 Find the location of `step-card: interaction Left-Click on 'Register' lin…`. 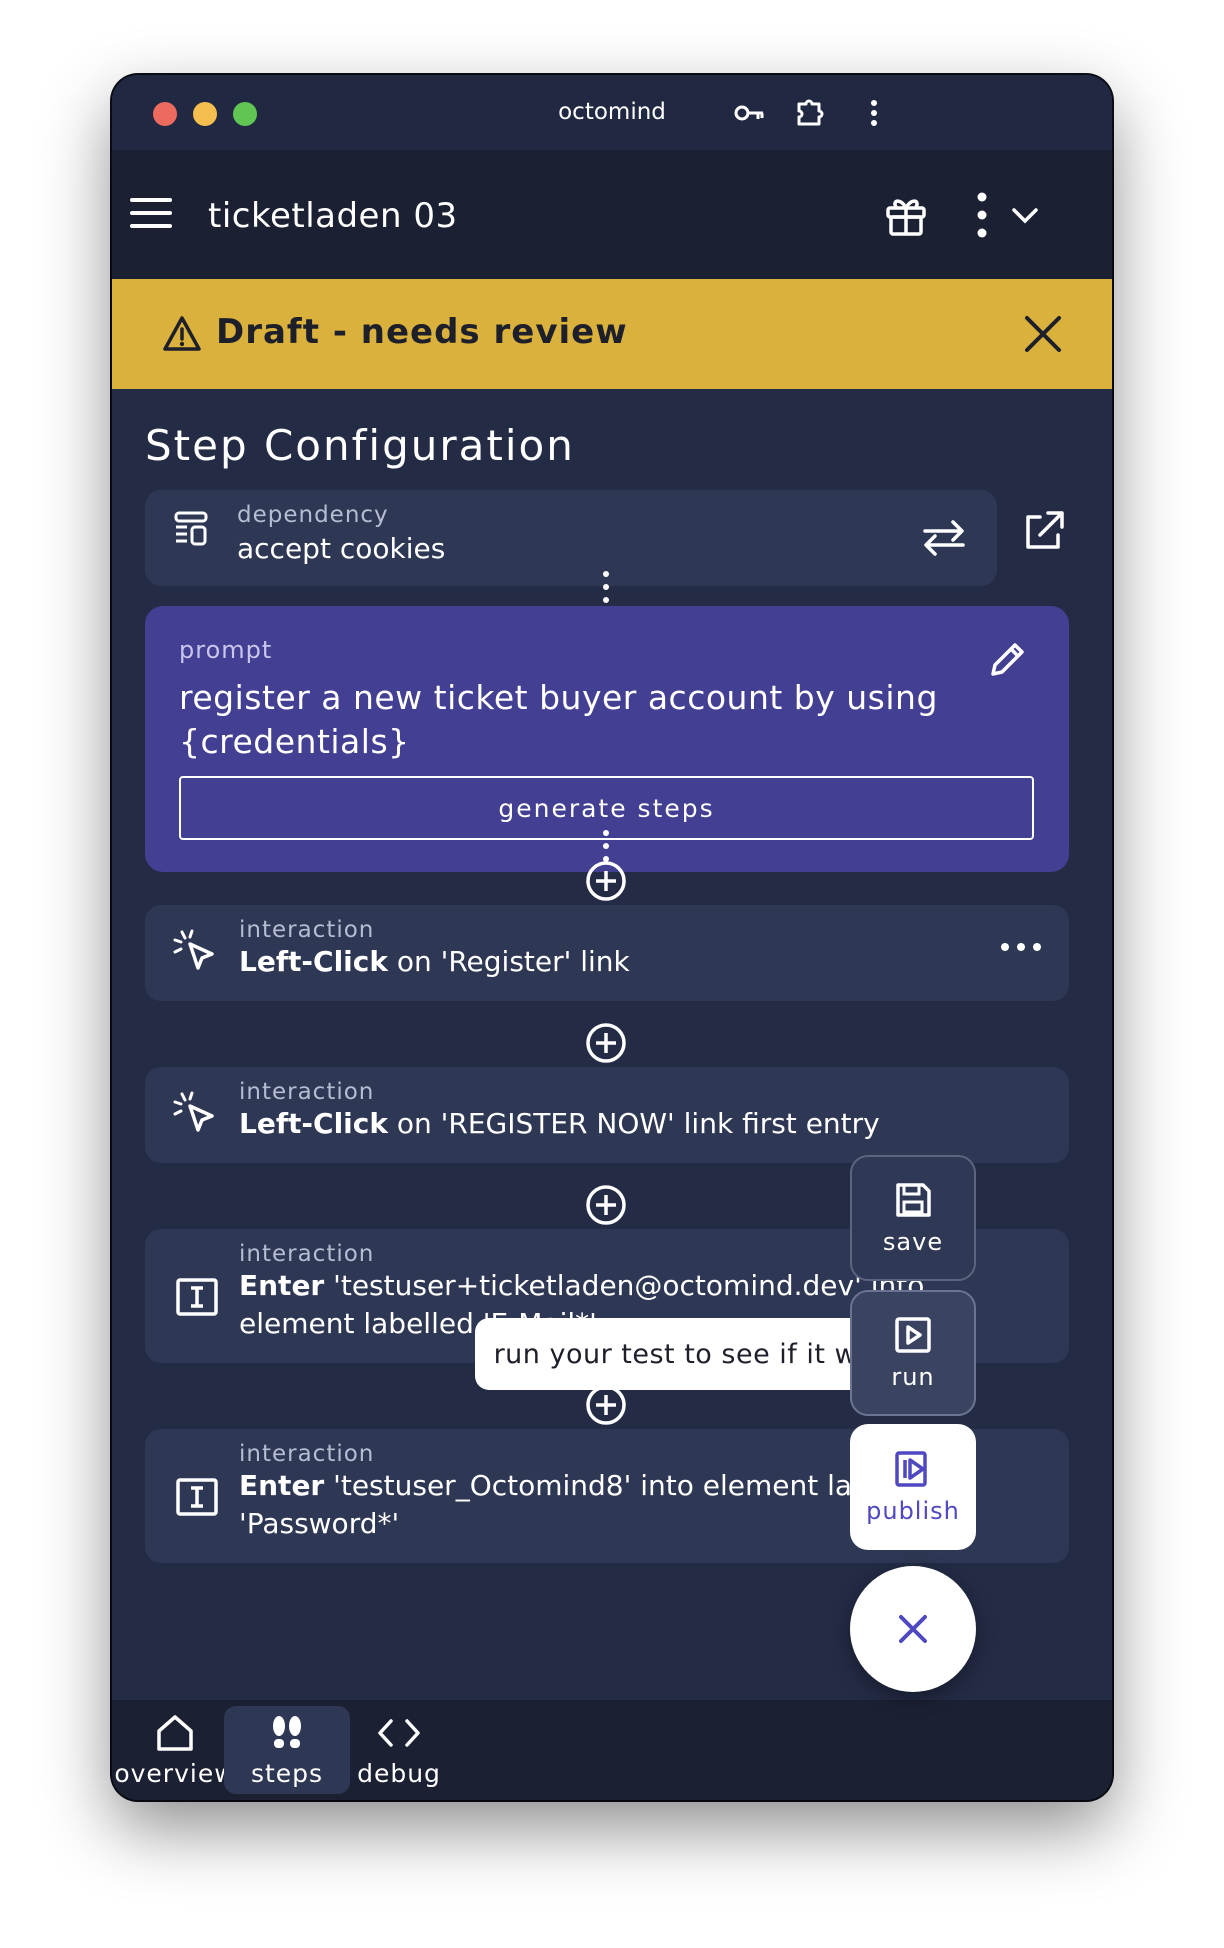

step-card: interaction Left-Click on 'Register' lin… is located at coordinates (607, 953).